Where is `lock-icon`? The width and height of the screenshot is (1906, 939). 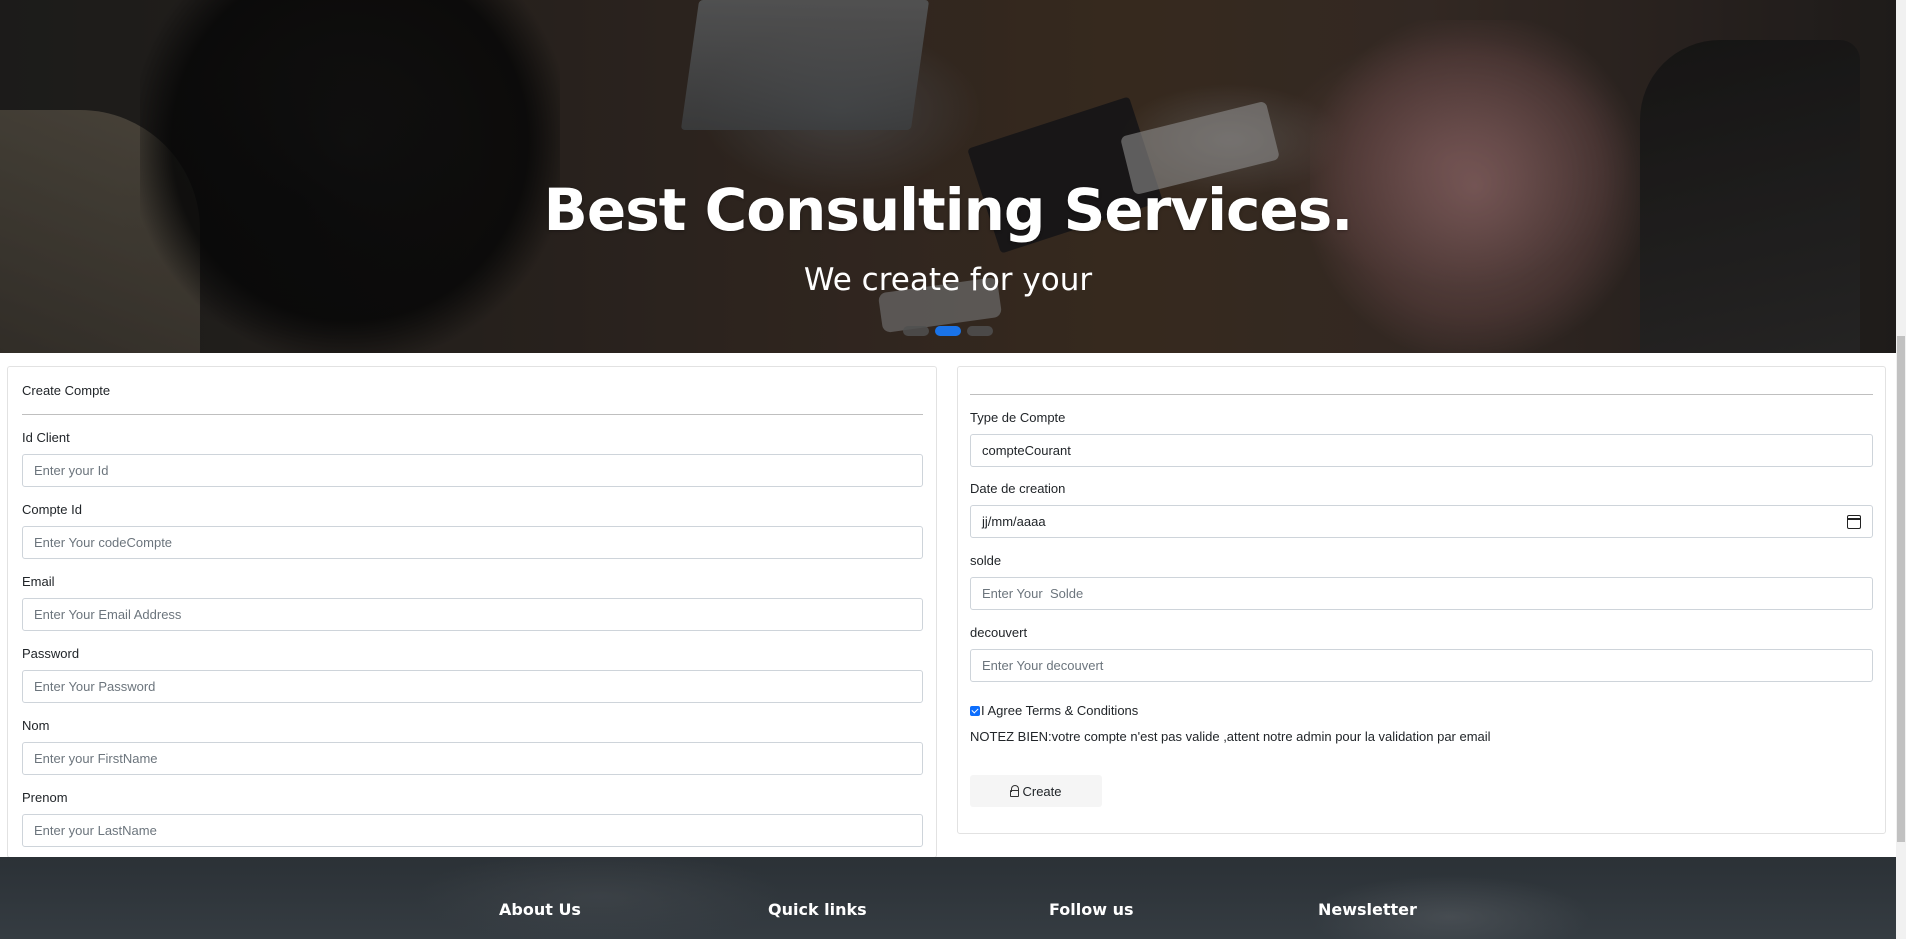
lock-icon is located at coordinates (1015, 791).